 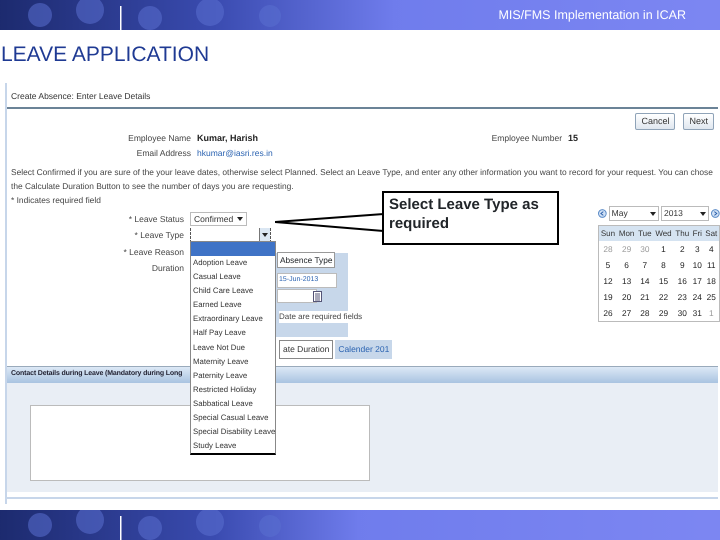 What do you see at coordinates (663, 233) in the screenshot?
I see `weekday-header: Wed` at bounding box center [663, 233].